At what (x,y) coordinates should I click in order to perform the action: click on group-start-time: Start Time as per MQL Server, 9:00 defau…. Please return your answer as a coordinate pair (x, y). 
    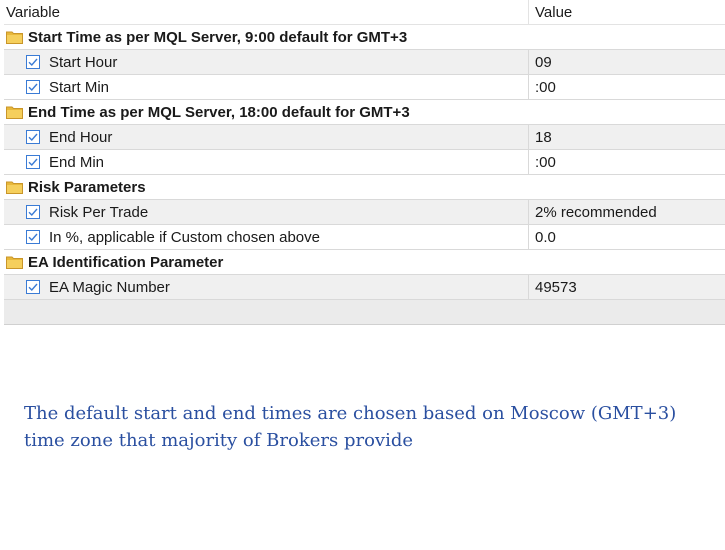
    Looking at the image, I should click on (364, 37).